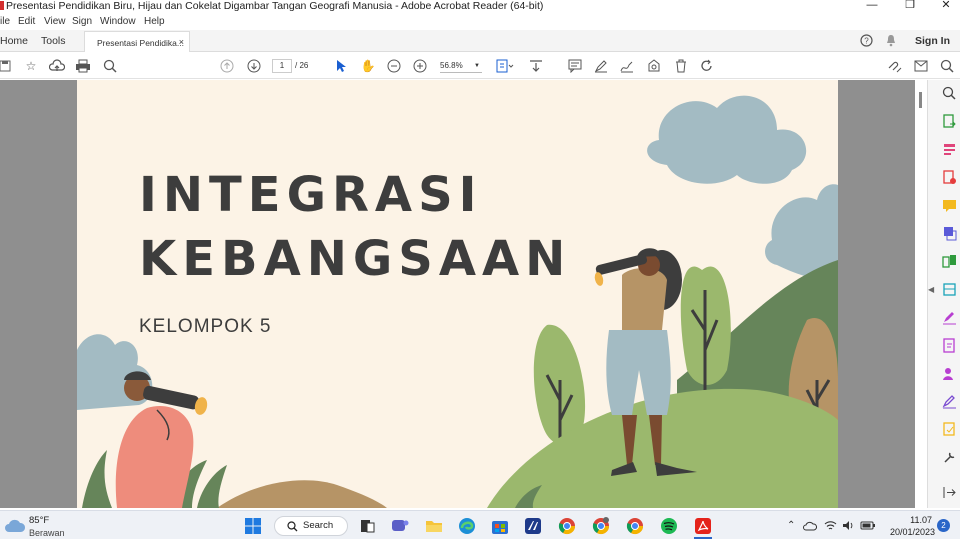  I want to click on clock-date: 20/01/2023, so click(913, 532).